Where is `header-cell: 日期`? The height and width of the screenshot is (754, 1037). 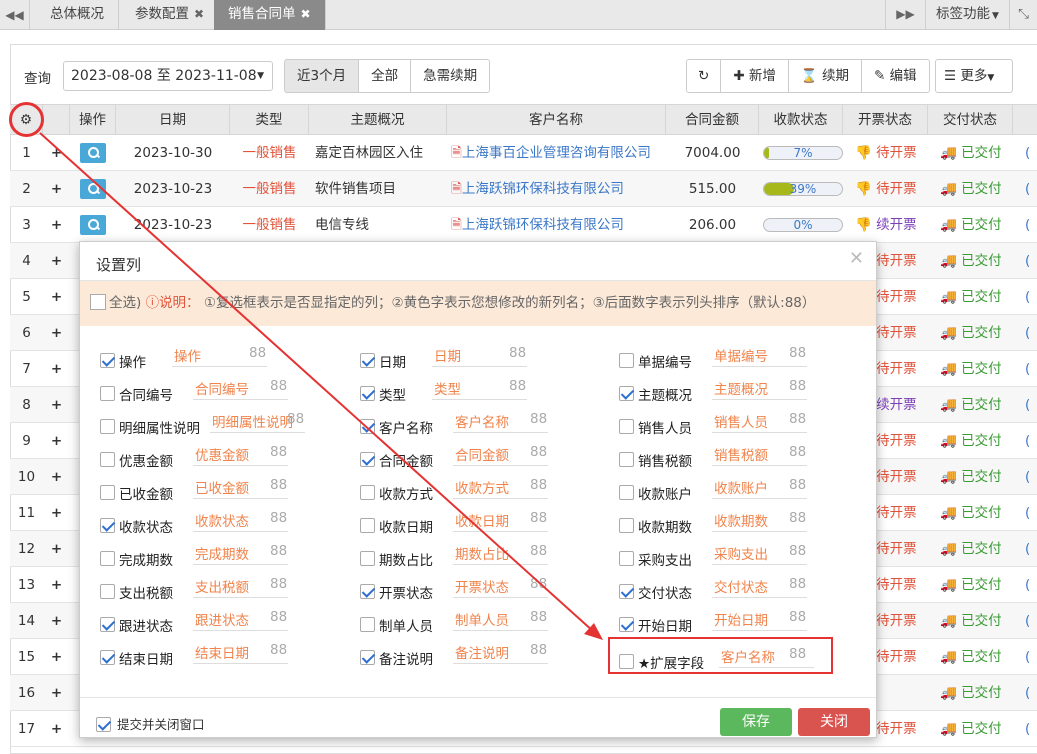 header-cell: 日期 is located at coordinates (173, 120).